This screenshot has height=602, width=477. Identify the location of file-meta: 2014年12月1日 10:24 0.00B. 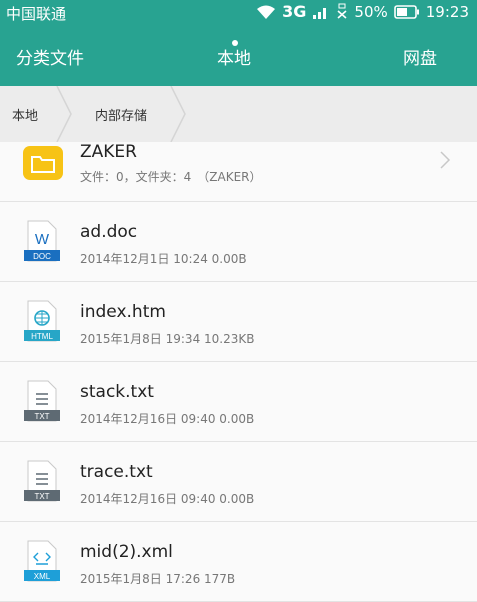
(163, 259).